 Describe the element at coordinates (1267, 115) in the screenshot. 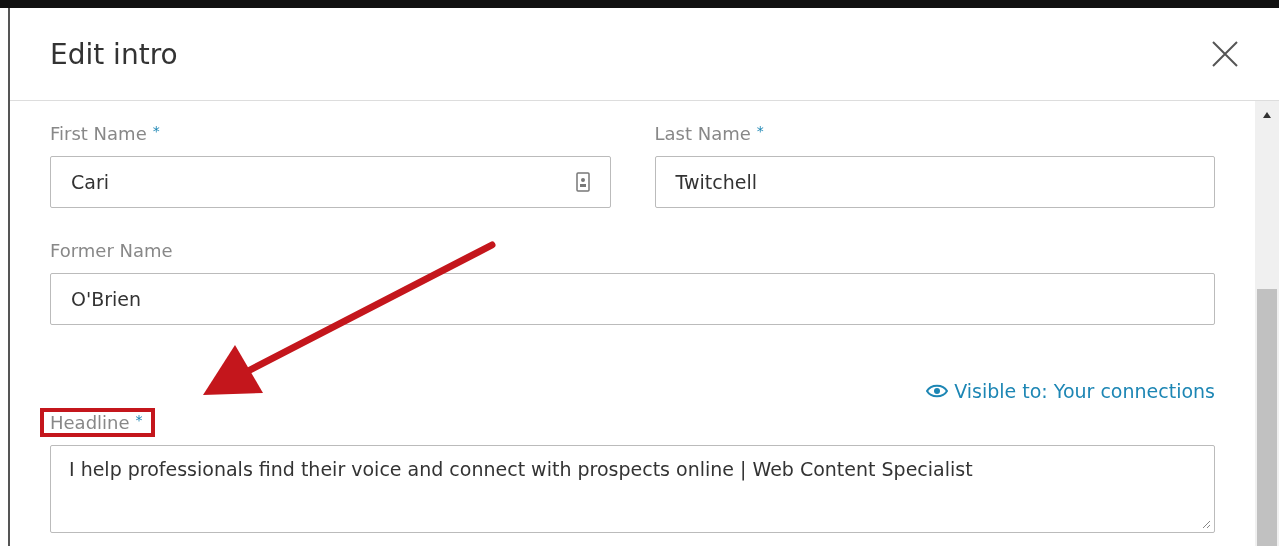

I see `scroll-up-icon` at that location.